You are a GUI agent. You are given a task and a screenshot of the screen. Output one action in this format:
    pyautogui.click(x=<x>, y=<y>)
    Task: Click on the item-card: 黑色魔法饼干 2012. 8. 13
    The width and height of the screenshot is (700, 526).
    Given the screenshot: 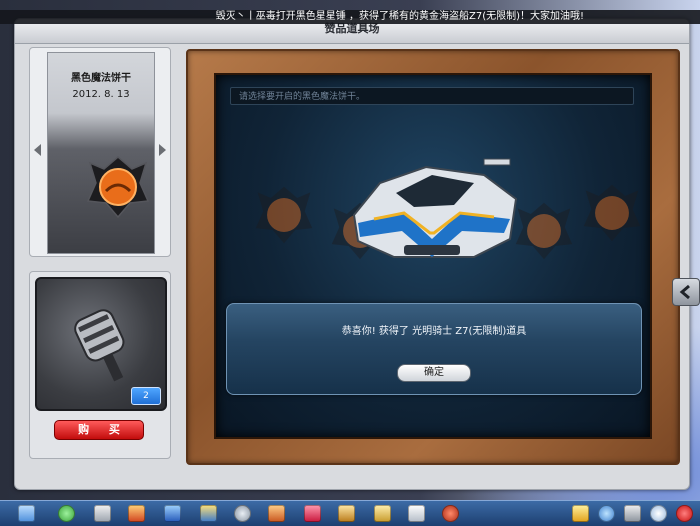 What is the action you would take?
    pyautogui.click(x=101, y=153)
    